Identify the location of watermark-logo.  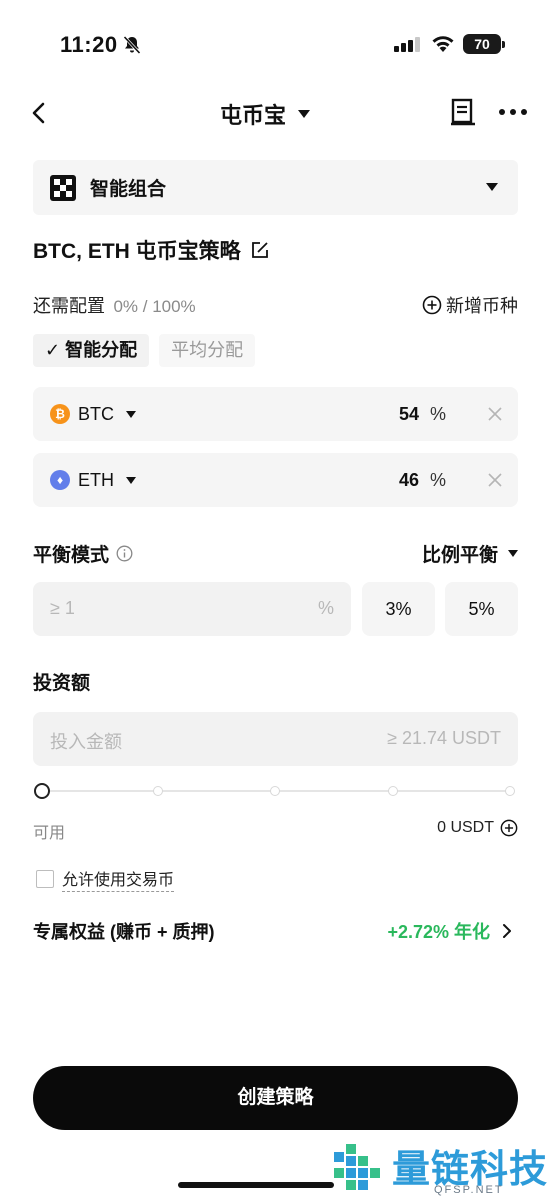
(357, 1167).